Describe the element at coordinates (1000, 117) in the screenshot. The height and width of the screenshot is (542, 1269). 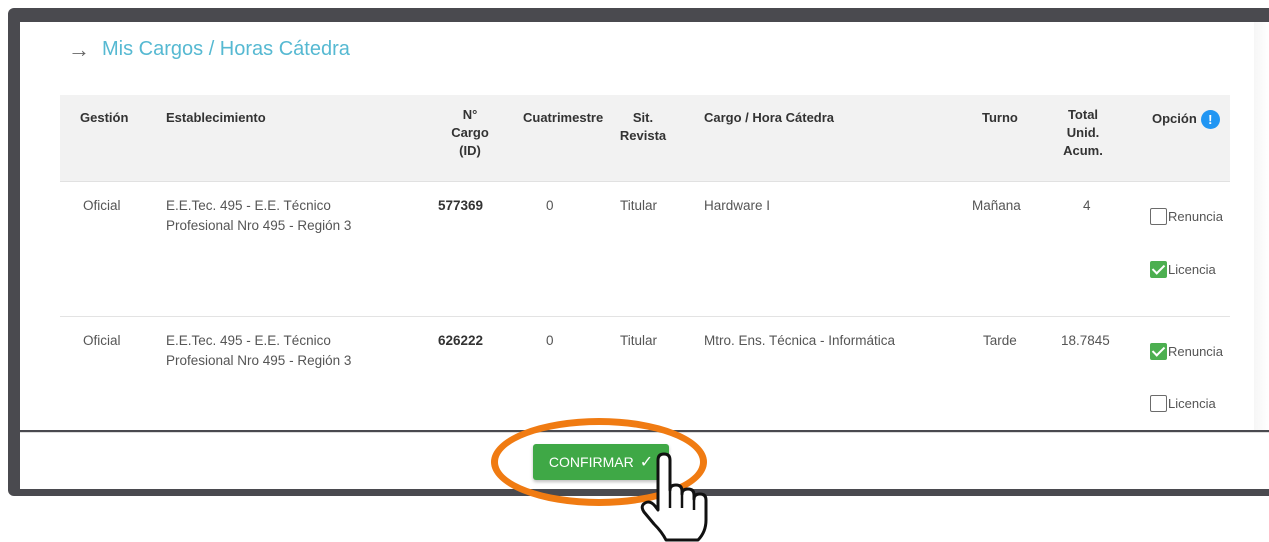
I see `col-turno: Turno` at that location.